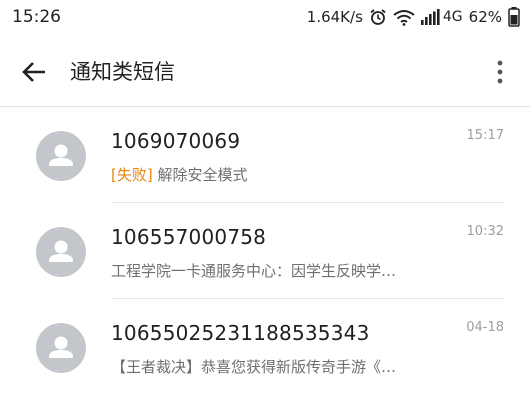 This screenshot has width=530, height=395. I want to click on message-time: 15:17, so click(485, 135).